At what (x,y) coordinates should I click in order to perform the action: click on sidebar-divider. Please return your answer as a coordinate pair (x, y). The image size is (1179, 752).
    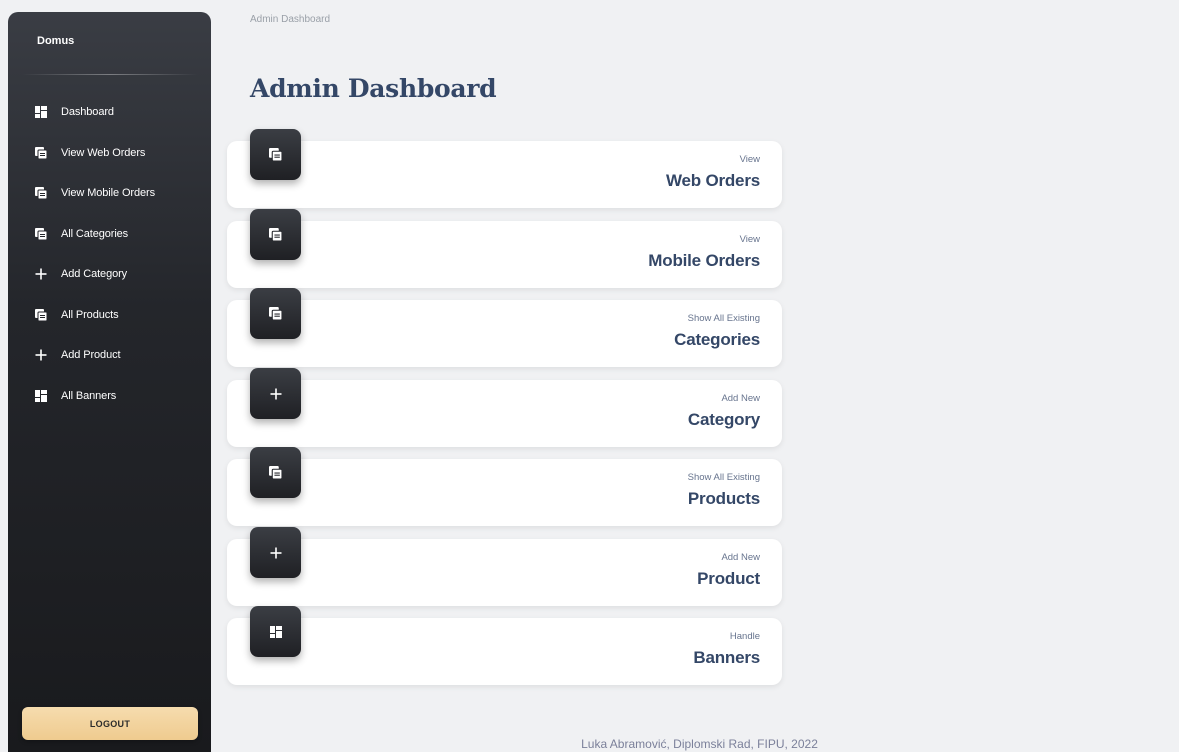
    Looking at the image, I should click on (110, 74).